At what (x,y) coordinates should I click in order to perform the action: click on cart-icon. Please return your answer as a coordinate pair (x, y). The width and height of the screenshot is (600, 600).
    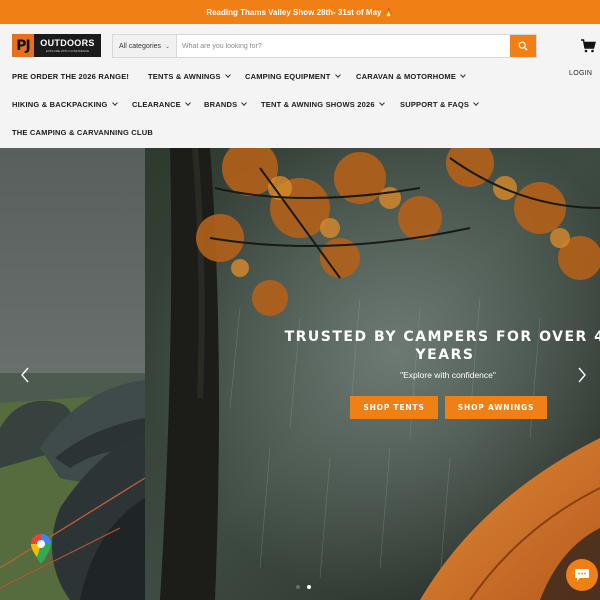
    Looking at the image, I should click on (588, 46).